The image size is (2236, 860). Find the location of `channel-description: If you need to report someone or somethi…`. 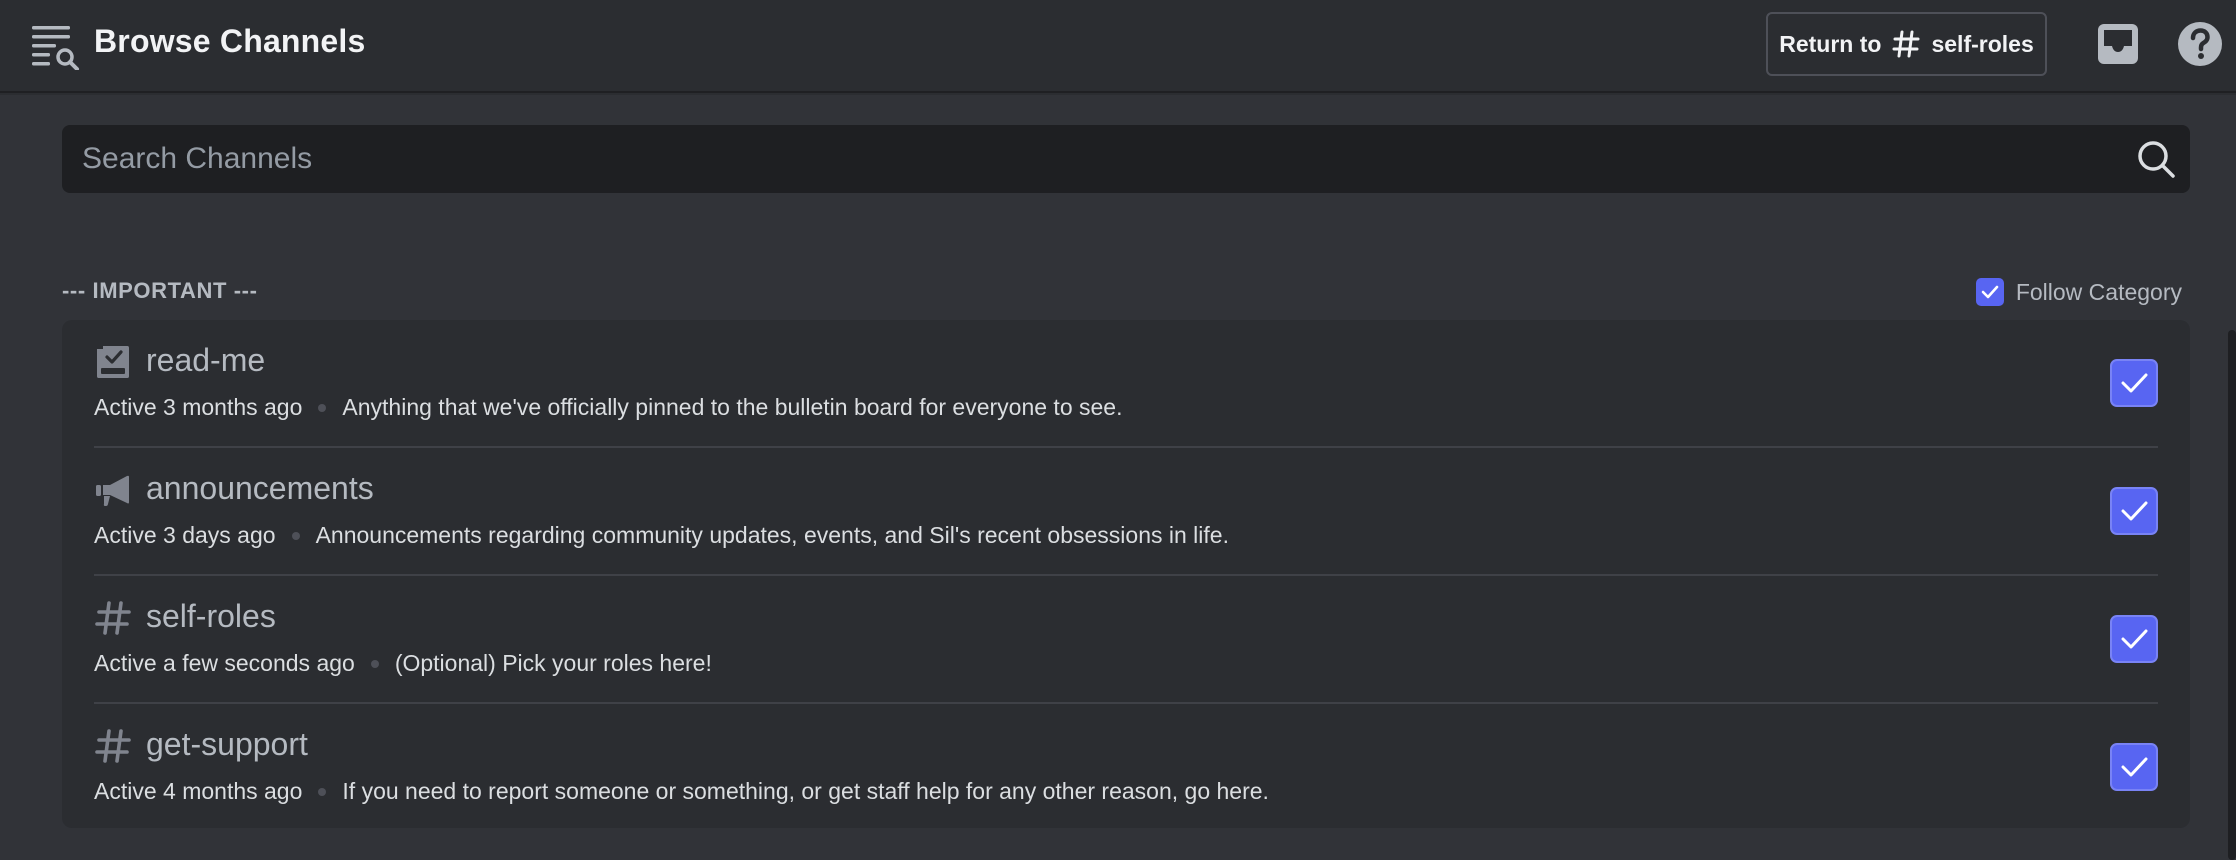

channel-description: If you need to report someone or somethi… is located at coordinates (805, 791).